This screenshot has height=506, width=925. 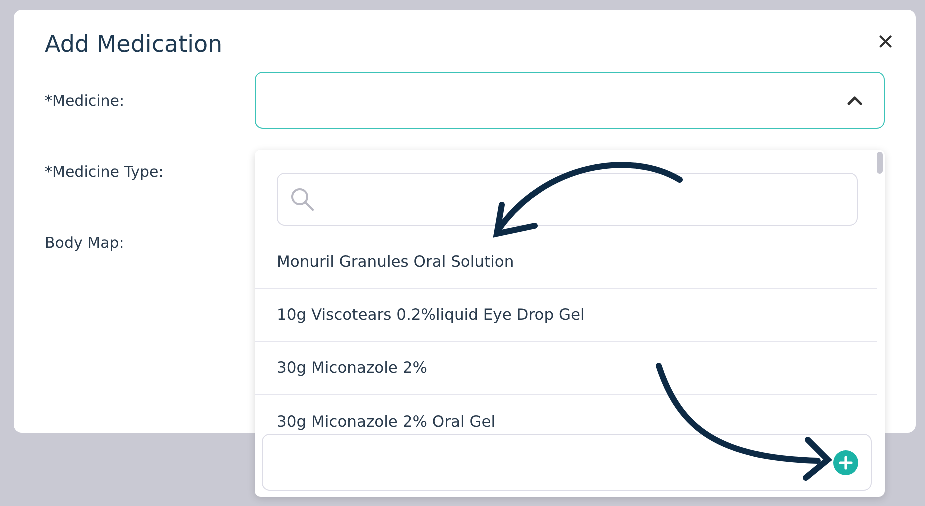 What do you see at coordinates (886, 42) in the screenshot?
I see `close-button: ×` at bounding box center [886, 42].